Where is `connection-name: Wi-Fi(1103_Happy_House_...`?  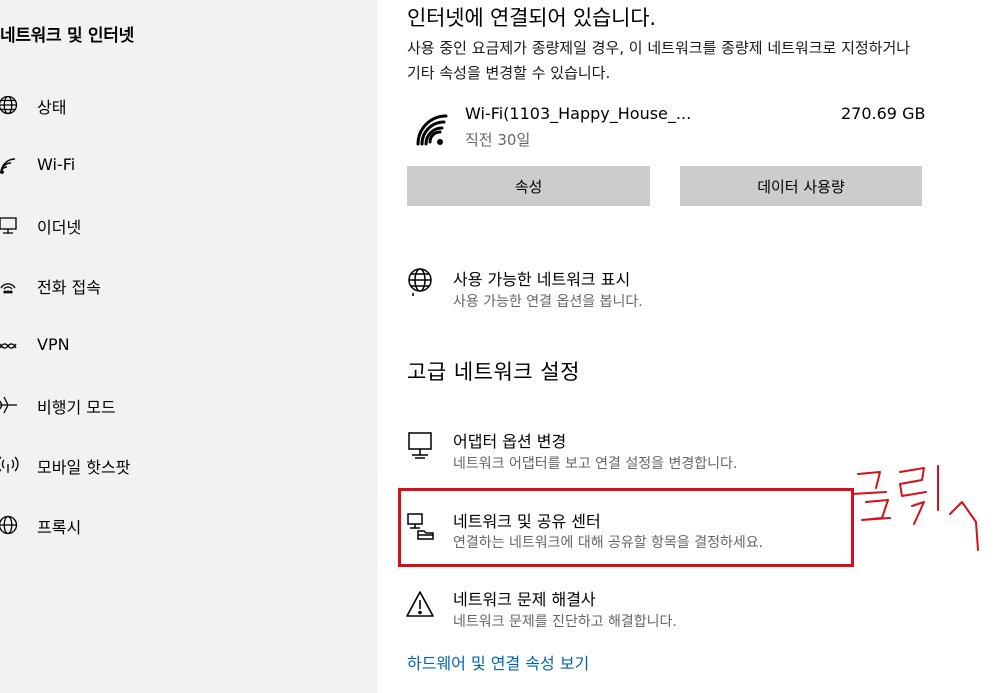
connection-name: Wi-Fi(1103_Happy_House_... is located at coordinates (578, 113).